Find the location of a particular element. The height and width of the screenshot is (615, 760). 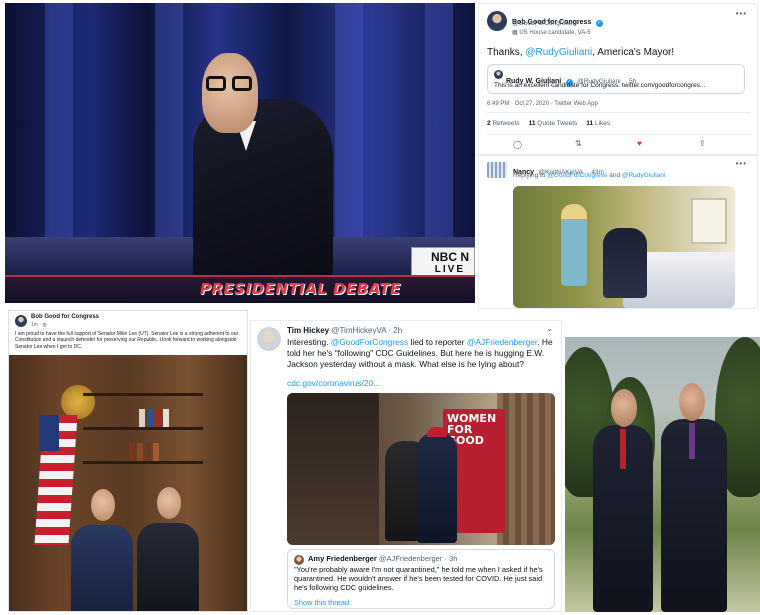

heart-icon: ♥ is located at coordinates (639, 143).